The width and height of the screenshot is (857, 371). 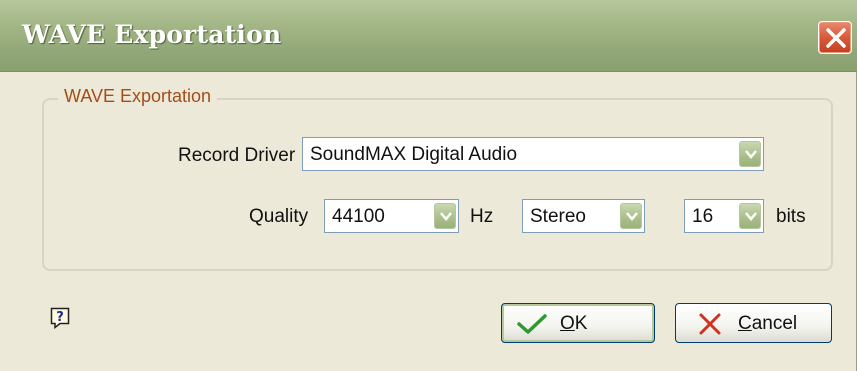 I want to click on channels-select: Stereo, so click(x=583, y=216).